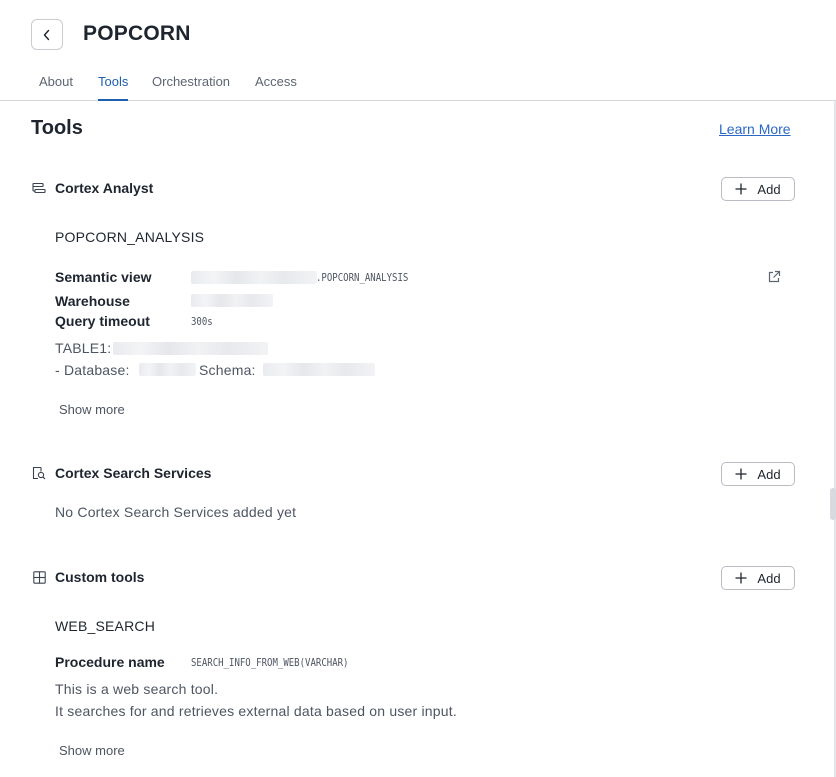  I want to click on custom-tools-header: Custom tools, so click(87, 577).